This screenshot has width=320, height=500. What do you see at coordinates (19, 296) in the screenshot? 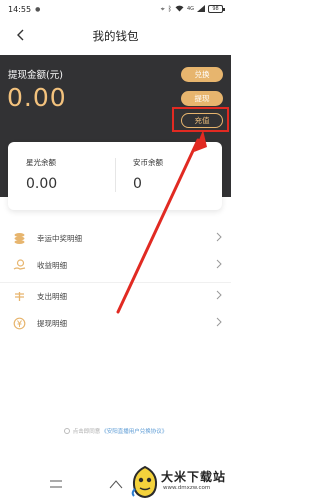
I see `expense-icon` at bounding box center [19, 296].